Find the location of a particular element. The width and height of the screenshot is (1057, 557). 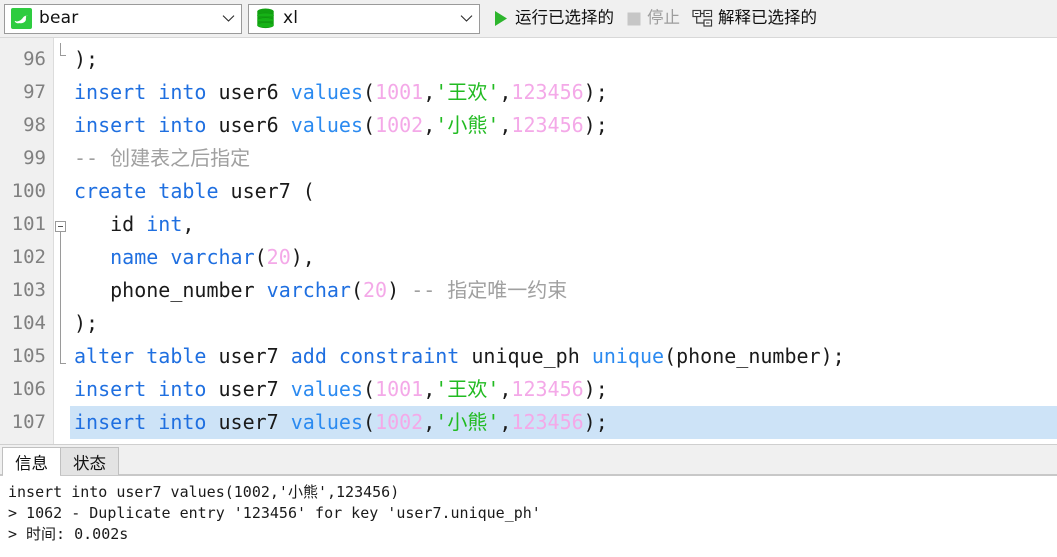

code-line-101: id int, is located at coordinates (563, 224).